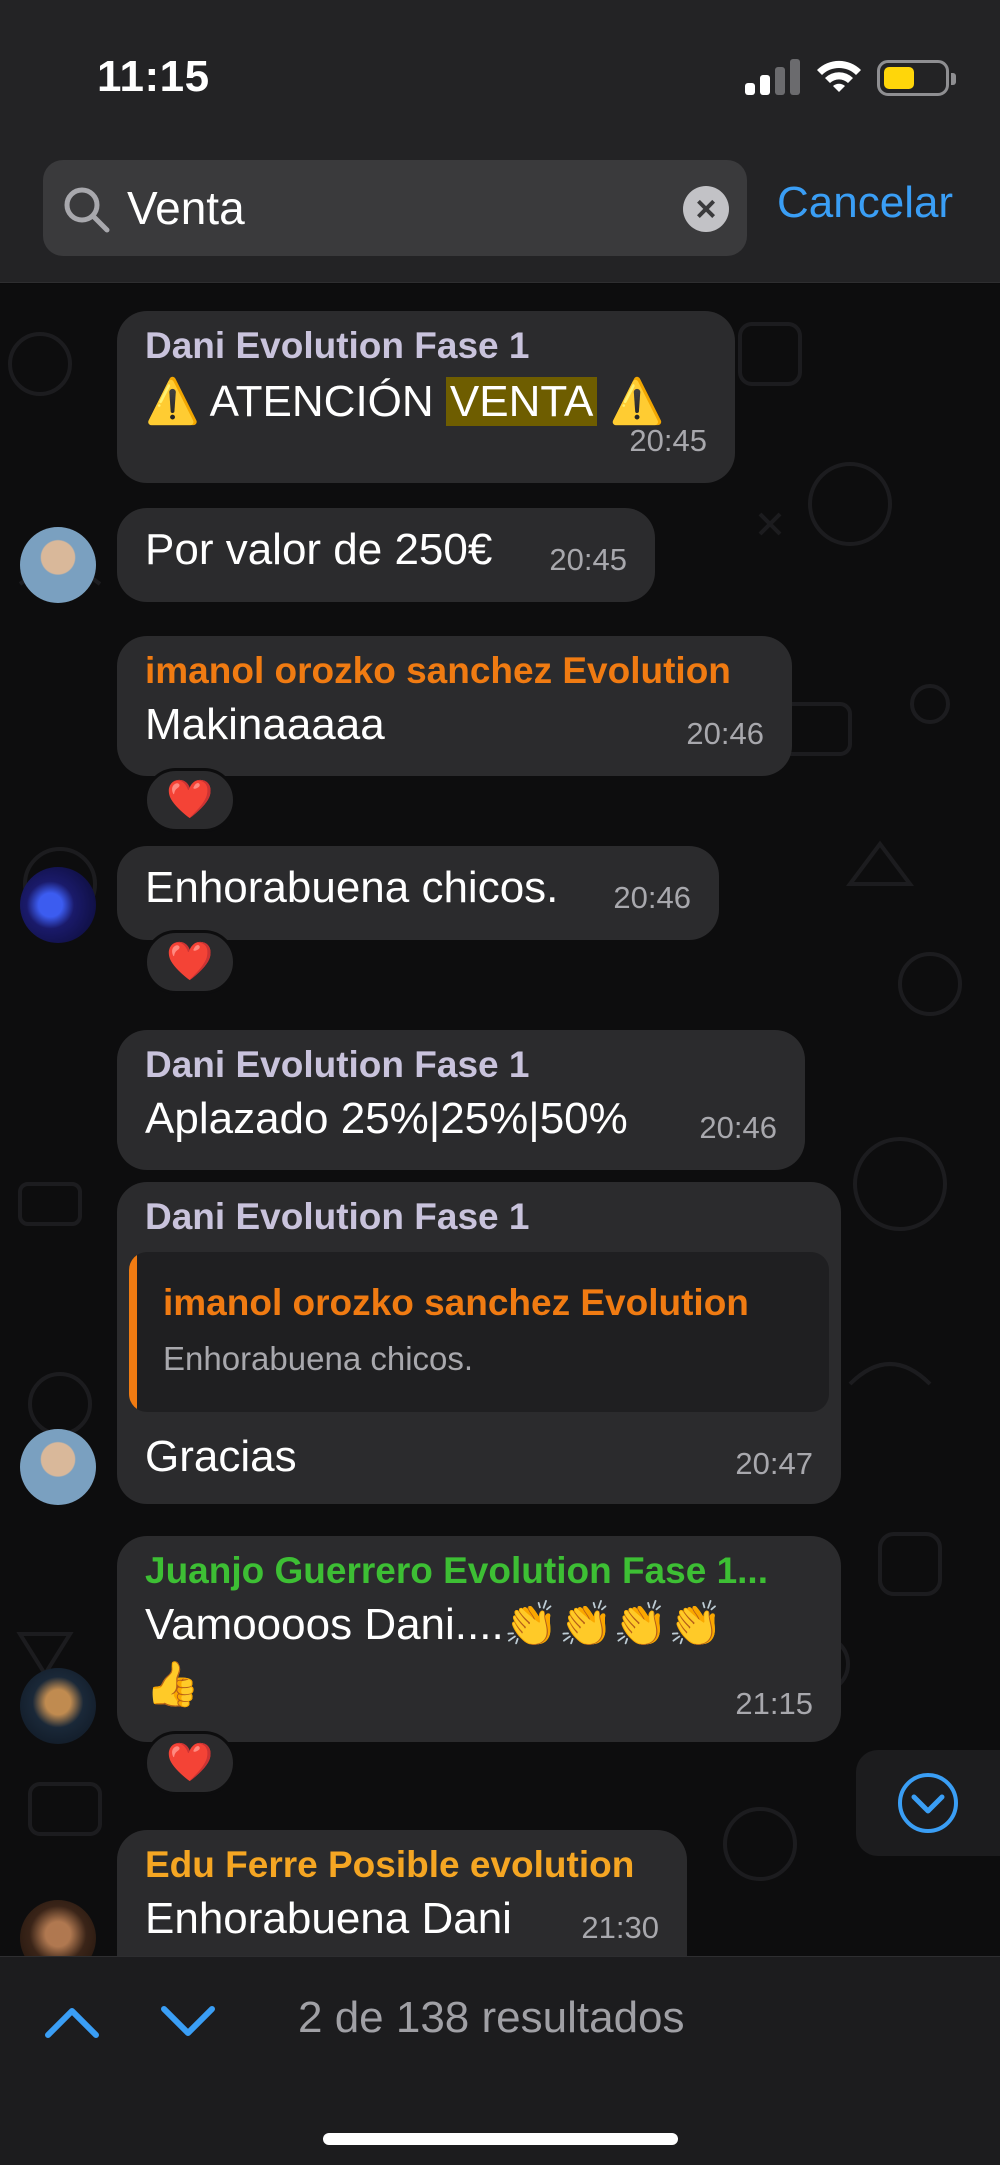 This screenshot has height=2165, width=1000. I want to click on search-field: Venta ×, so click(395, 208).